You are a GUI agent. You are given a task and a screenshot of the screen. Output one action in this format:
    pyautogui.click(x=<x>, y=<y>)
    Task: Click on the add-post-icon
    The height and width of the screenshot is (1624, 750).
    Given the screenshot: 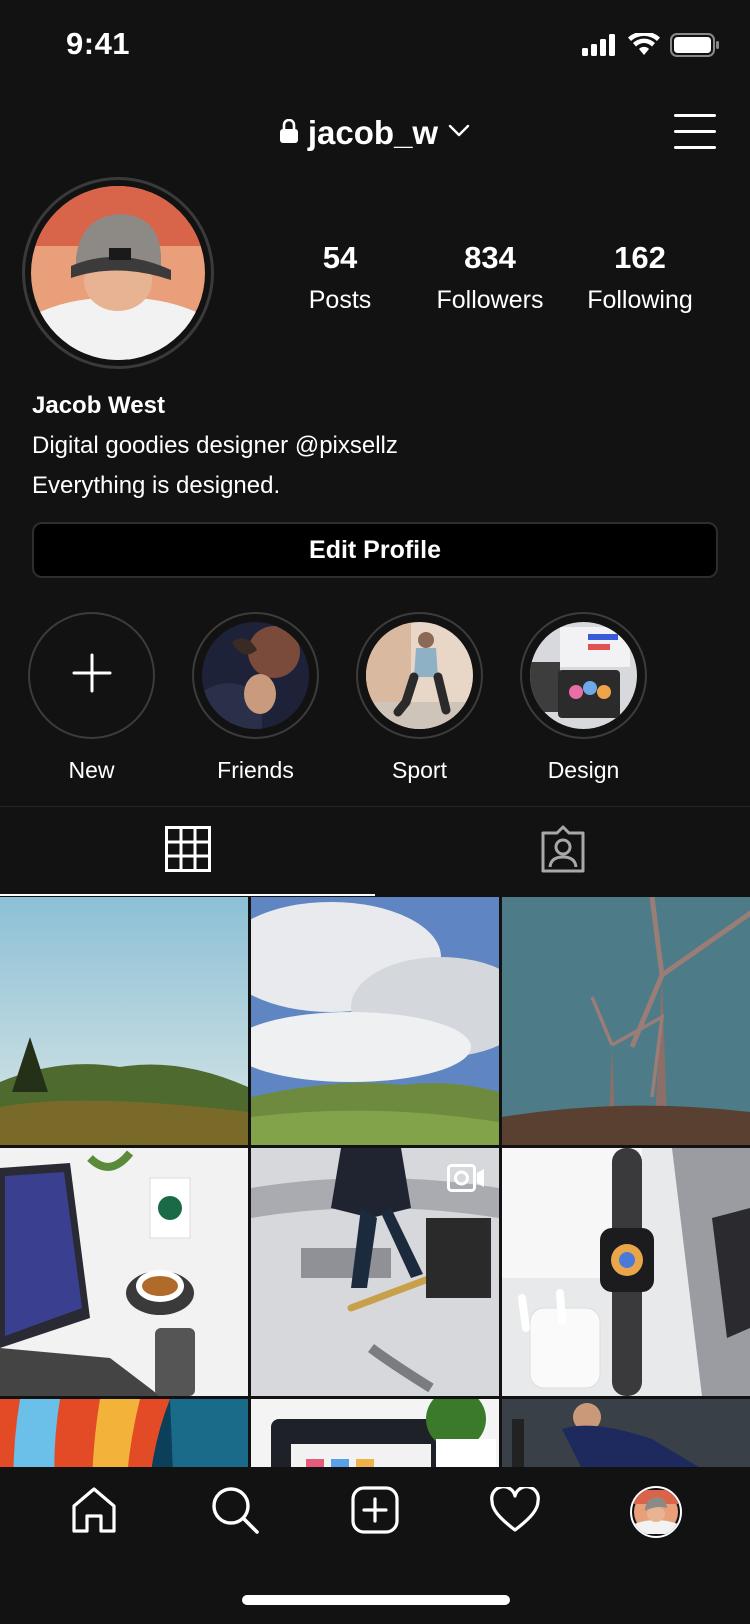 What is the action you would take?
    pyautogui.click(x=375, y=1512)
    